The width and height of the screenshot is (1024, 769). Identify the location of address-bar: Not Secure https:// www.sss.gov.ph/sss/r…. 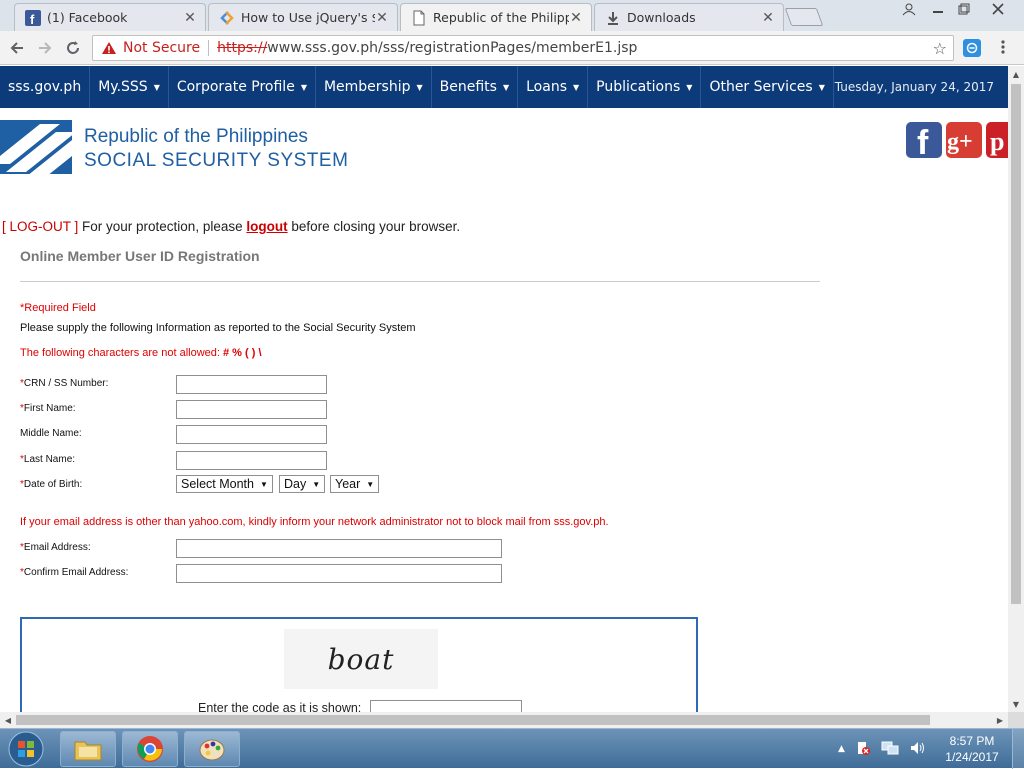
(523, 48).